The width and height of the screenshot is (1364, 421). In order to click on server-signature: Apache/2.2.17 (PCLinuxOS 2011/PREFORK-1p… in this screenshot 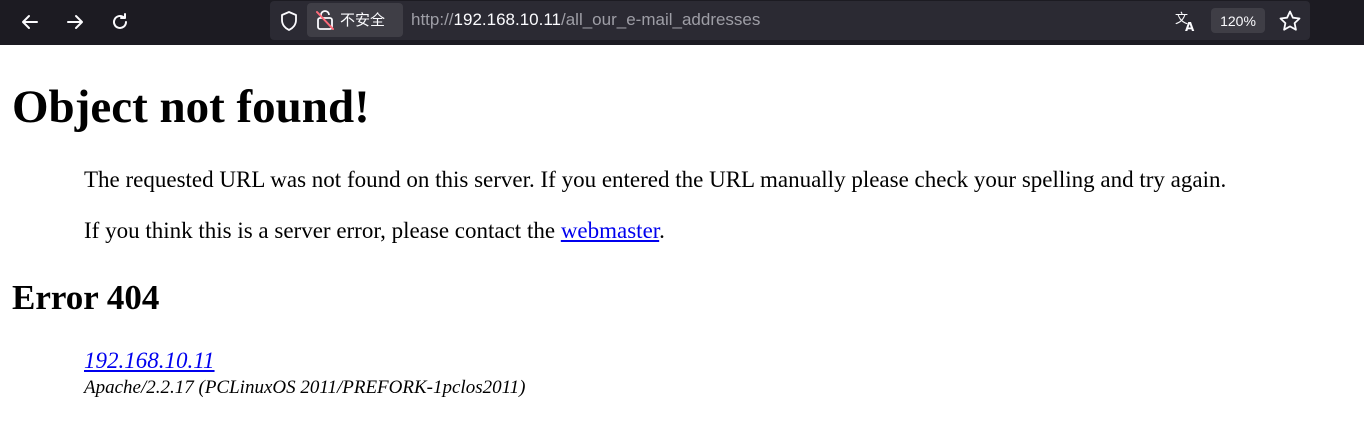, I will do `click(305, 387)`.